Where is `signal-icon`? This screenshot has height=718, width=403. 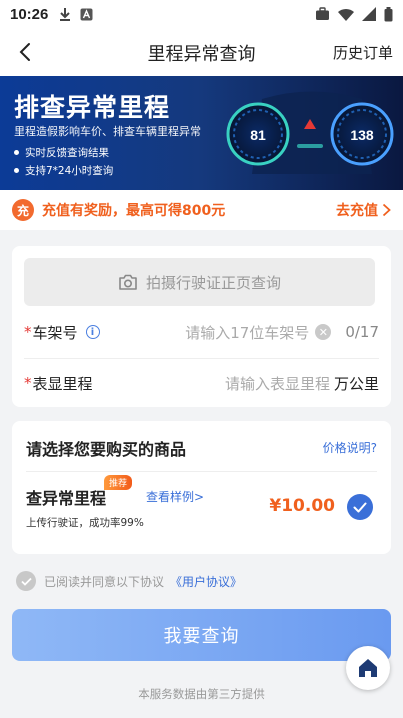 signal-icon is located at coordinates (369, 14).